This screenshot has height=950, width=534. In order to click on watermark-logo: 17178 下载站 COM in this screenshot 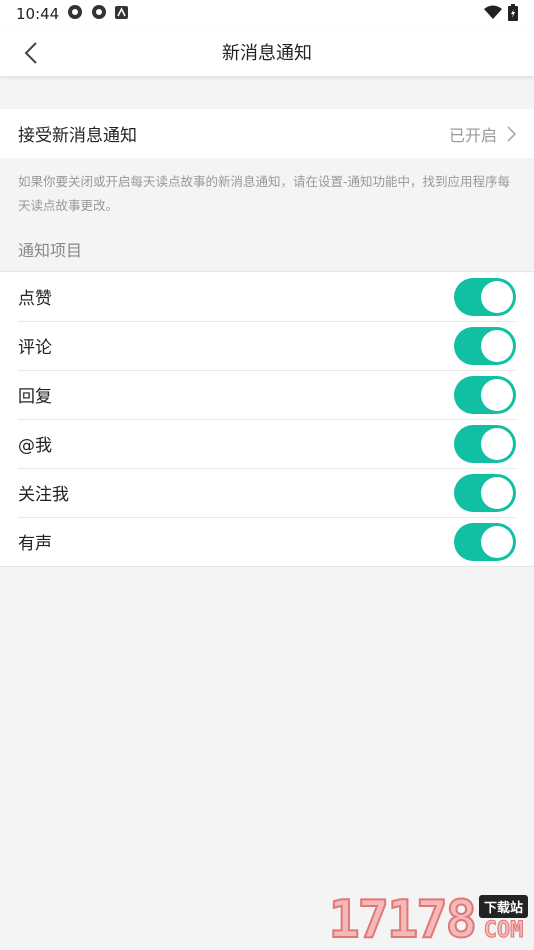, I will do `click(427, 920)`.